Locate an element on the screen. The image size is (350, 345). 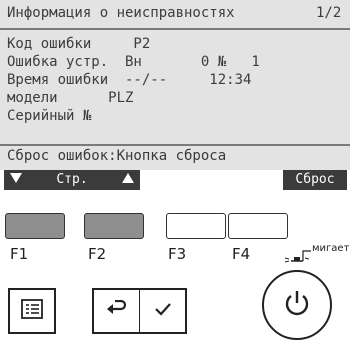
error-code-row: Код ошибки P2 is located at coordinates (79, 44).